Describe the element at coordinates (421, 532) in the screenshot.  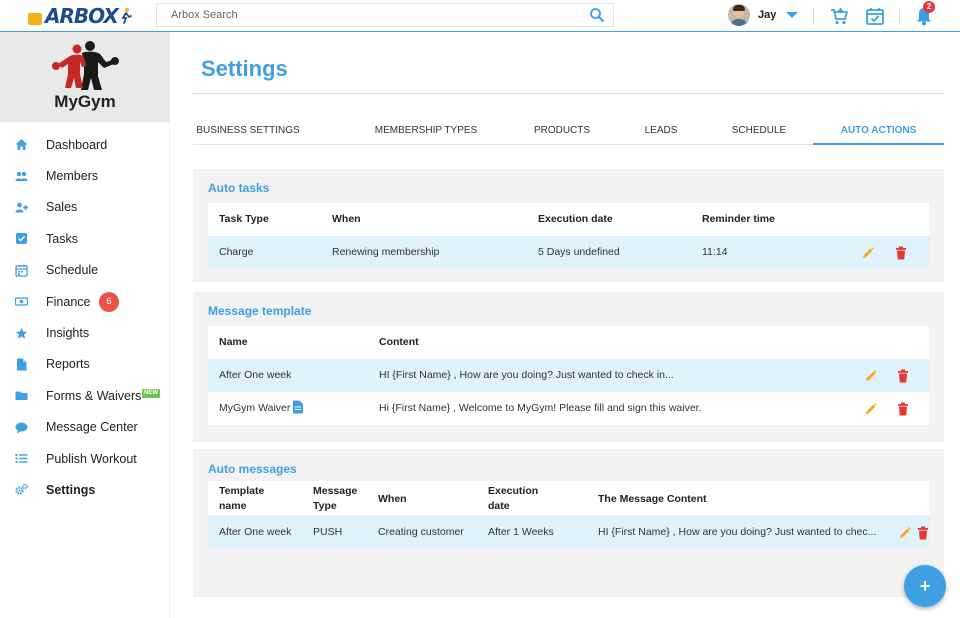
I see `when-cell: Creating customer` at that location.